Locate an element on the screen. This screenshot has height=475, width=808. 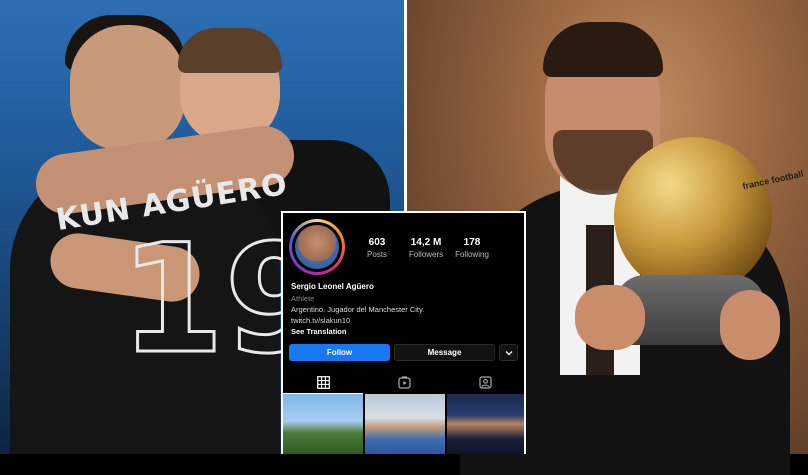
suggested-toggle-button is located at coordinates (508, 352).